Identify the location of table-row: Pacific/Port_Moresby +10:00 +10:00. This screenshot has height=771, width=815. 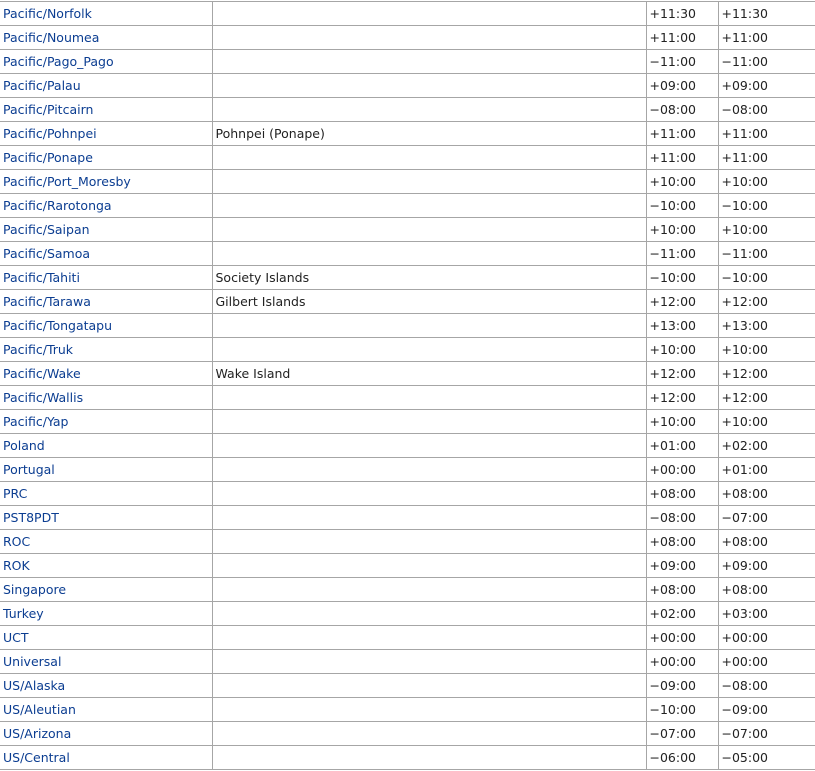
(407, 181).